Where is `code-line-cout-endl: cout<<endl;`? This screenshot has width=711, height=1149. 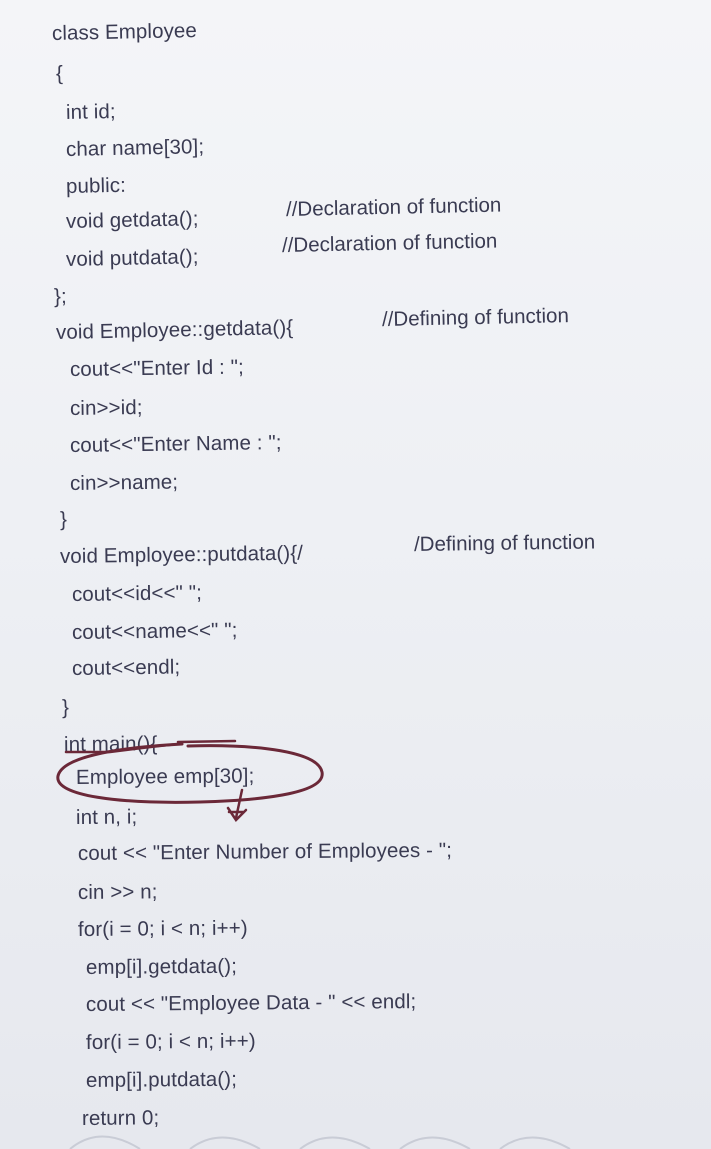 code-line-cout-endl: cout<<endl; is located at coordinates (126, 667).